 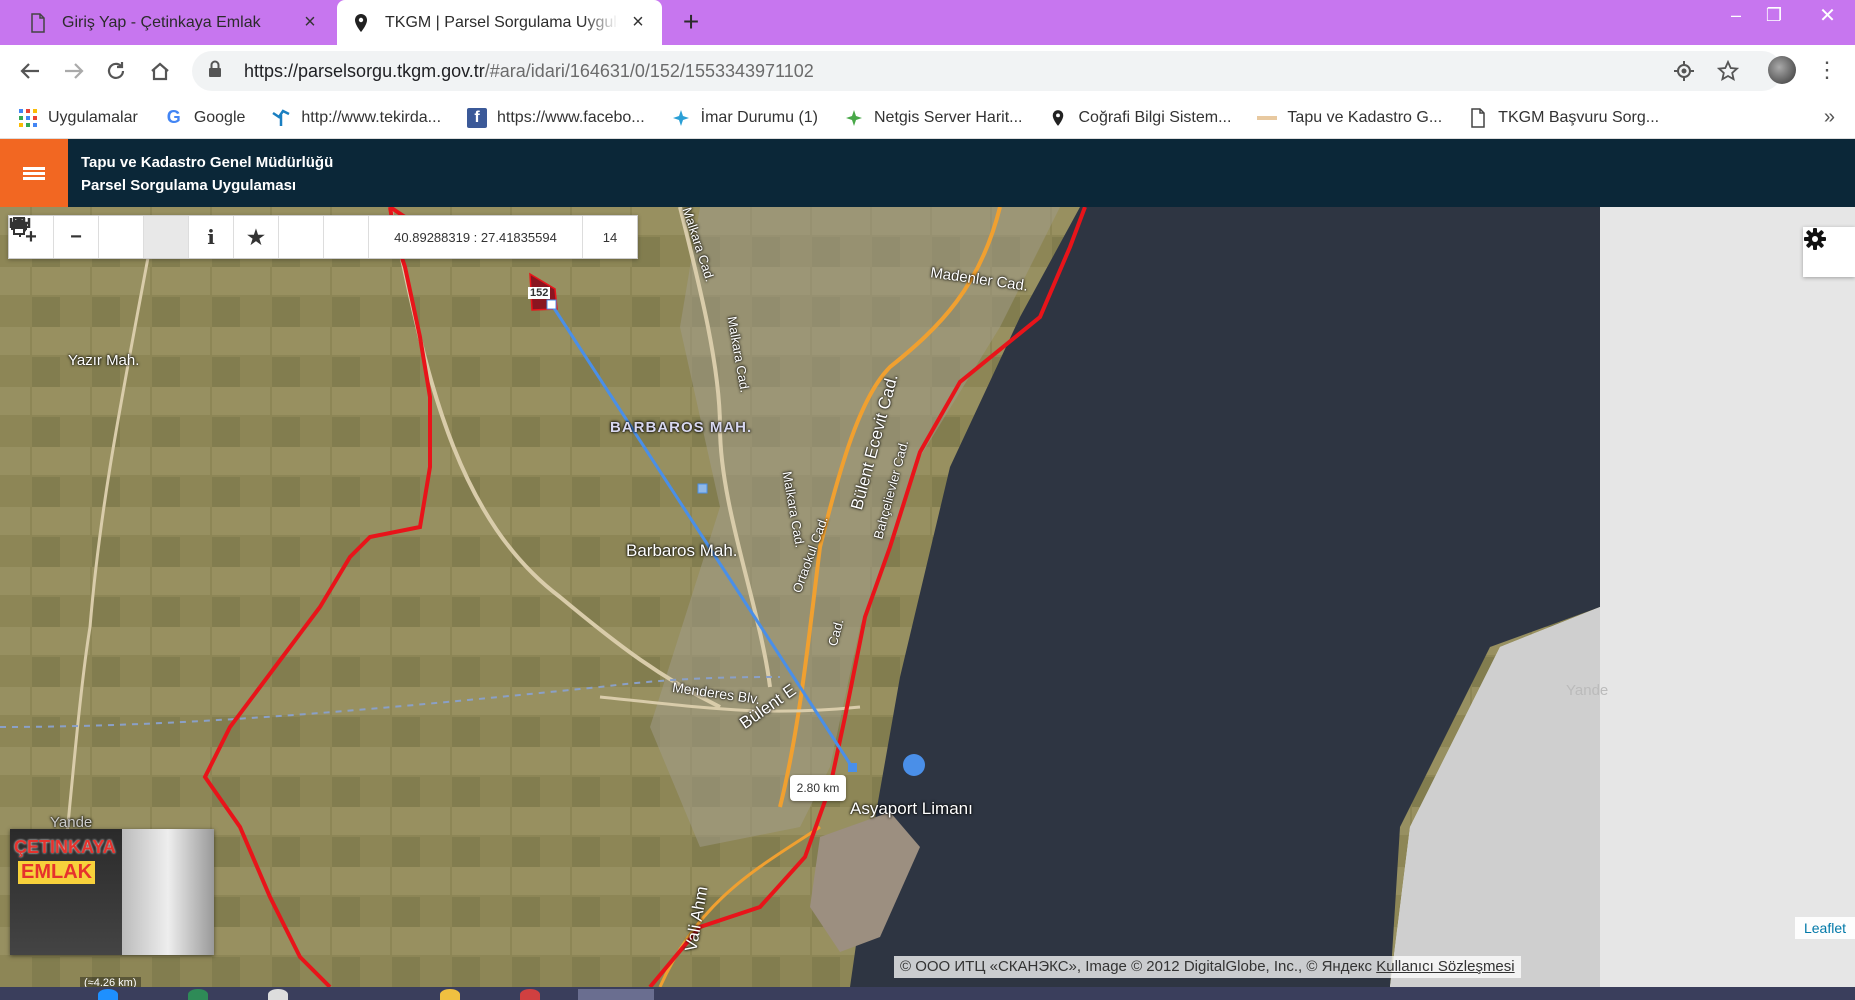 What do you see at coordinates (691, 23) in the screenshot?
I see `new-tab-button: +` at bounding box center [691, 23].